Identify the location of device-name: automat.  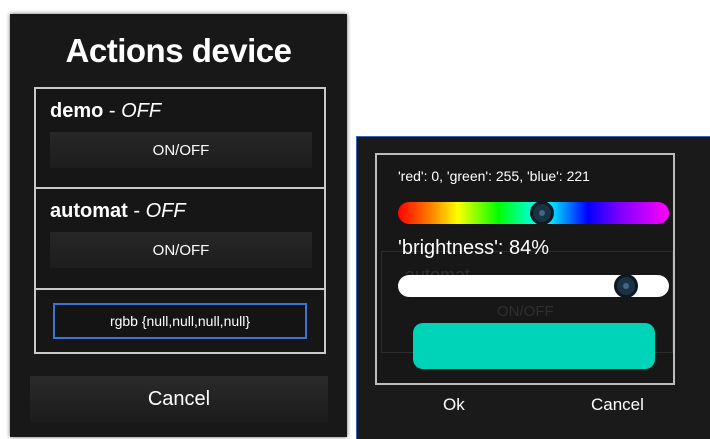
(89, 211).